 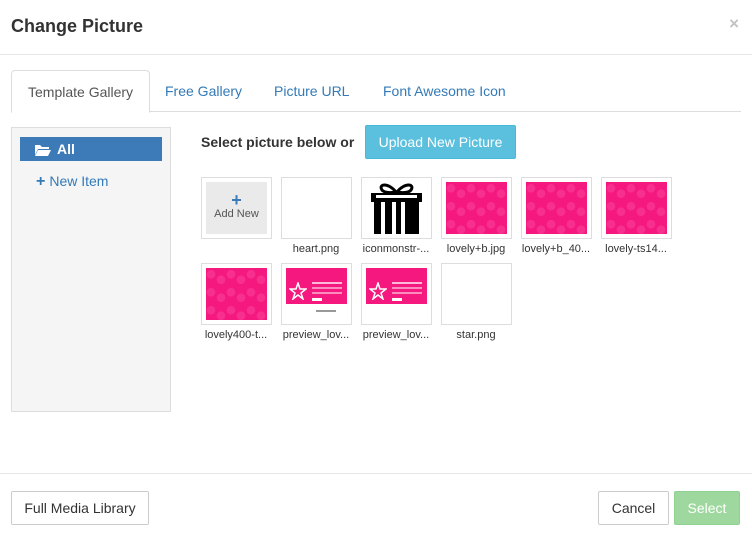 I want to click on gallery-caption: heart.png, so click(x=316, y=249).